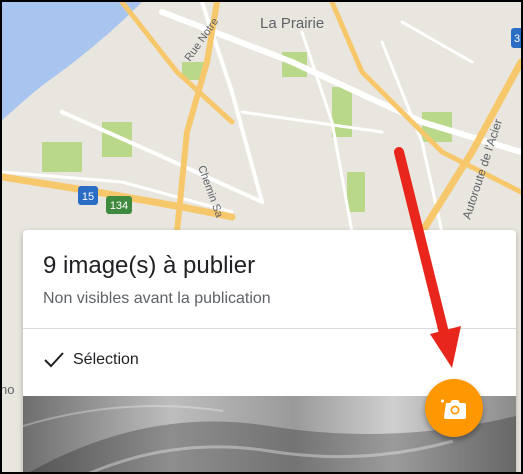 The width and height of the screenshot is (523, 474). I want to click on add-photo-fab, so click(454, 408).